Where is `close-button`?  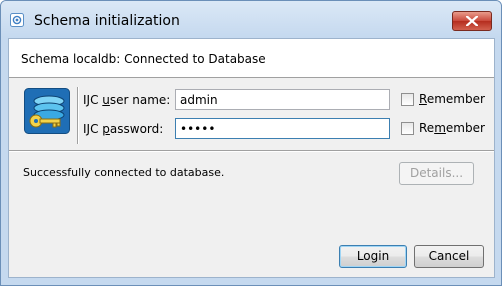 close-button is located at coordinates (472, 21).